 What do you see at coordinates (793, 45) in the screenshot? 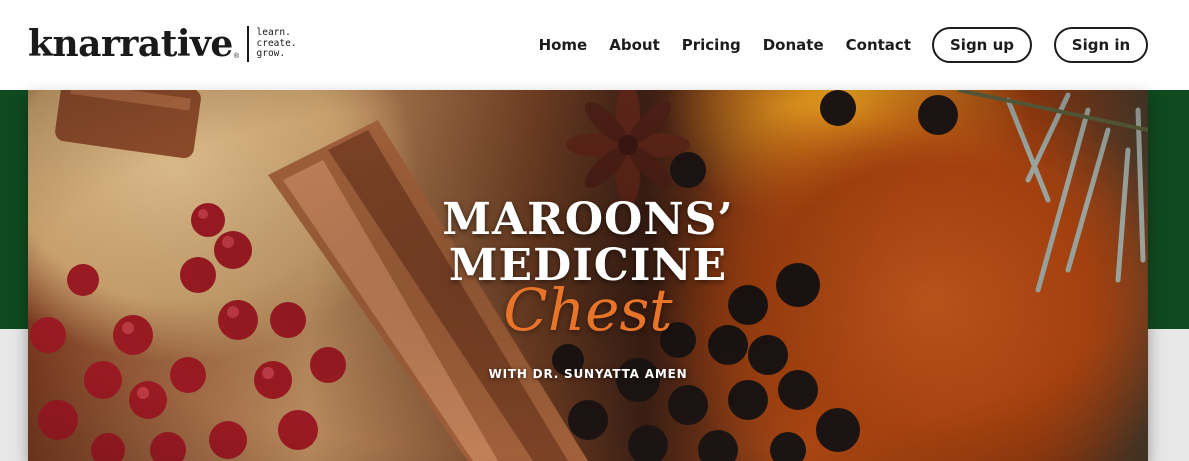
I see `nav-donate: Donate` at bounding box center [793, 45].